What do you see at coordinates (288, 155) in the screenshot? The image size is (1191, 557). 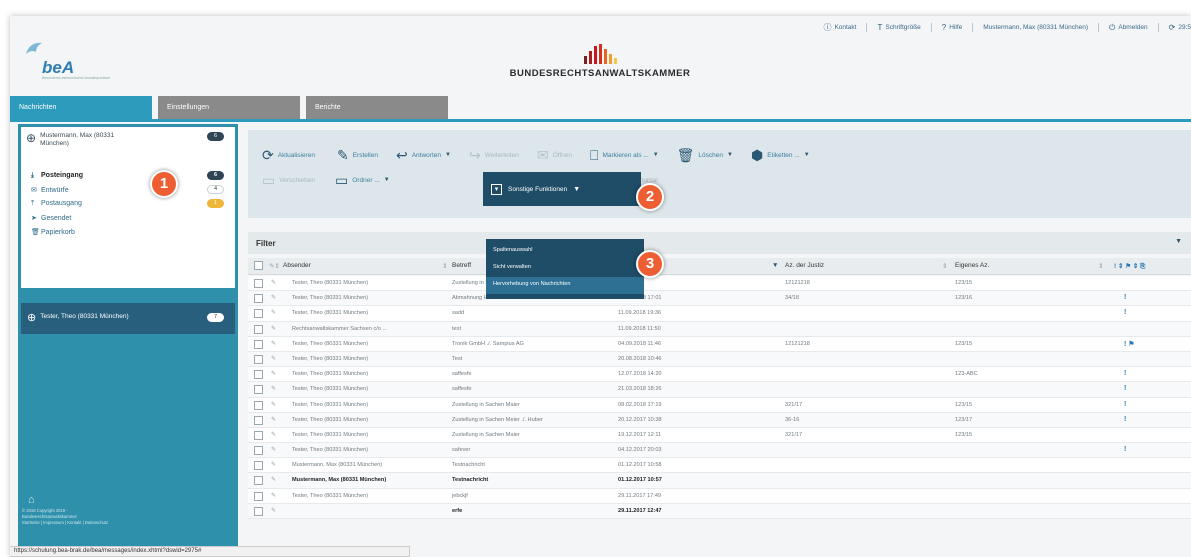 I see `refresh-button: ⟳ Aktualisieren` at bounding box center [288, 155].